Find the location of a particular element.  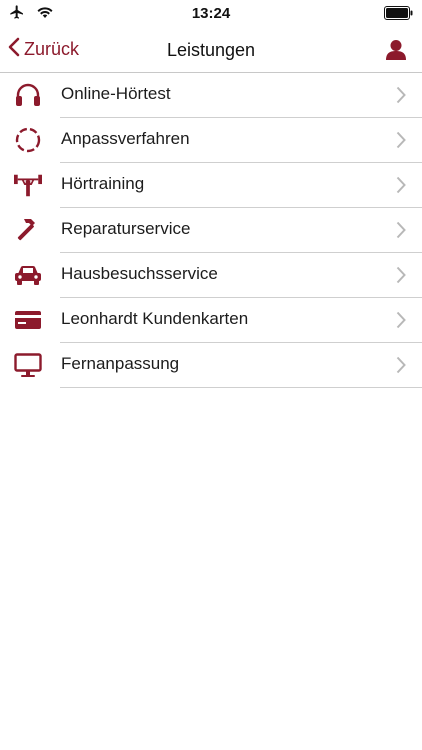

user-icon is located at coordinates (396, 52).